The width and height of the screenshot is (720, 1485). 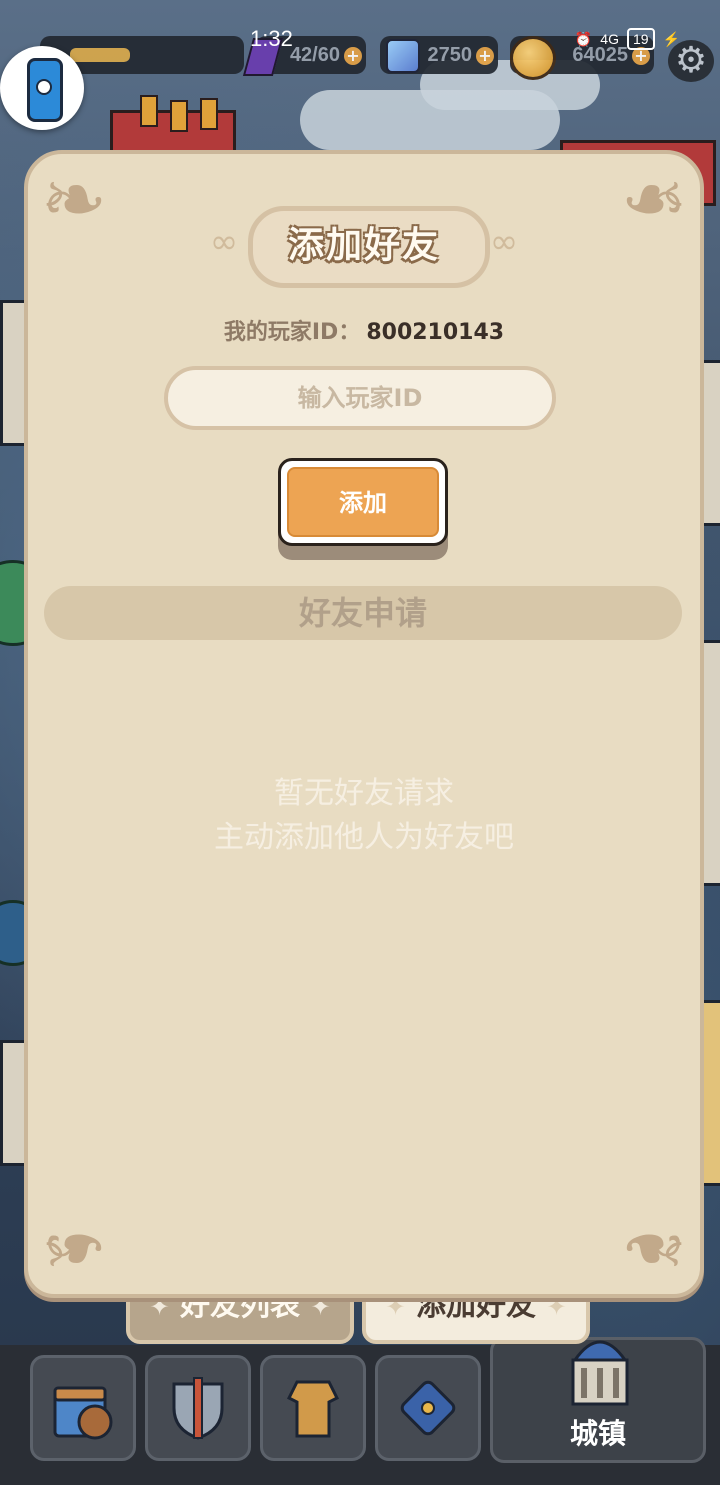 I want to click on bottom-navigation: 城镇, so click(x=360, y=1411).